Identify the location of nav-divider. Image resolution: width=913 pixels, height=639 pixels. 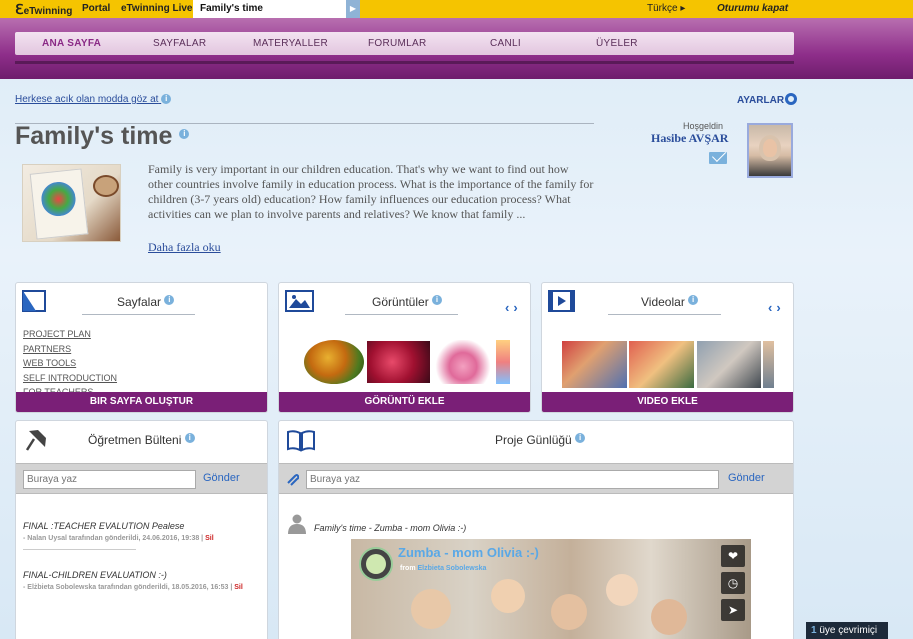
(404, 62).